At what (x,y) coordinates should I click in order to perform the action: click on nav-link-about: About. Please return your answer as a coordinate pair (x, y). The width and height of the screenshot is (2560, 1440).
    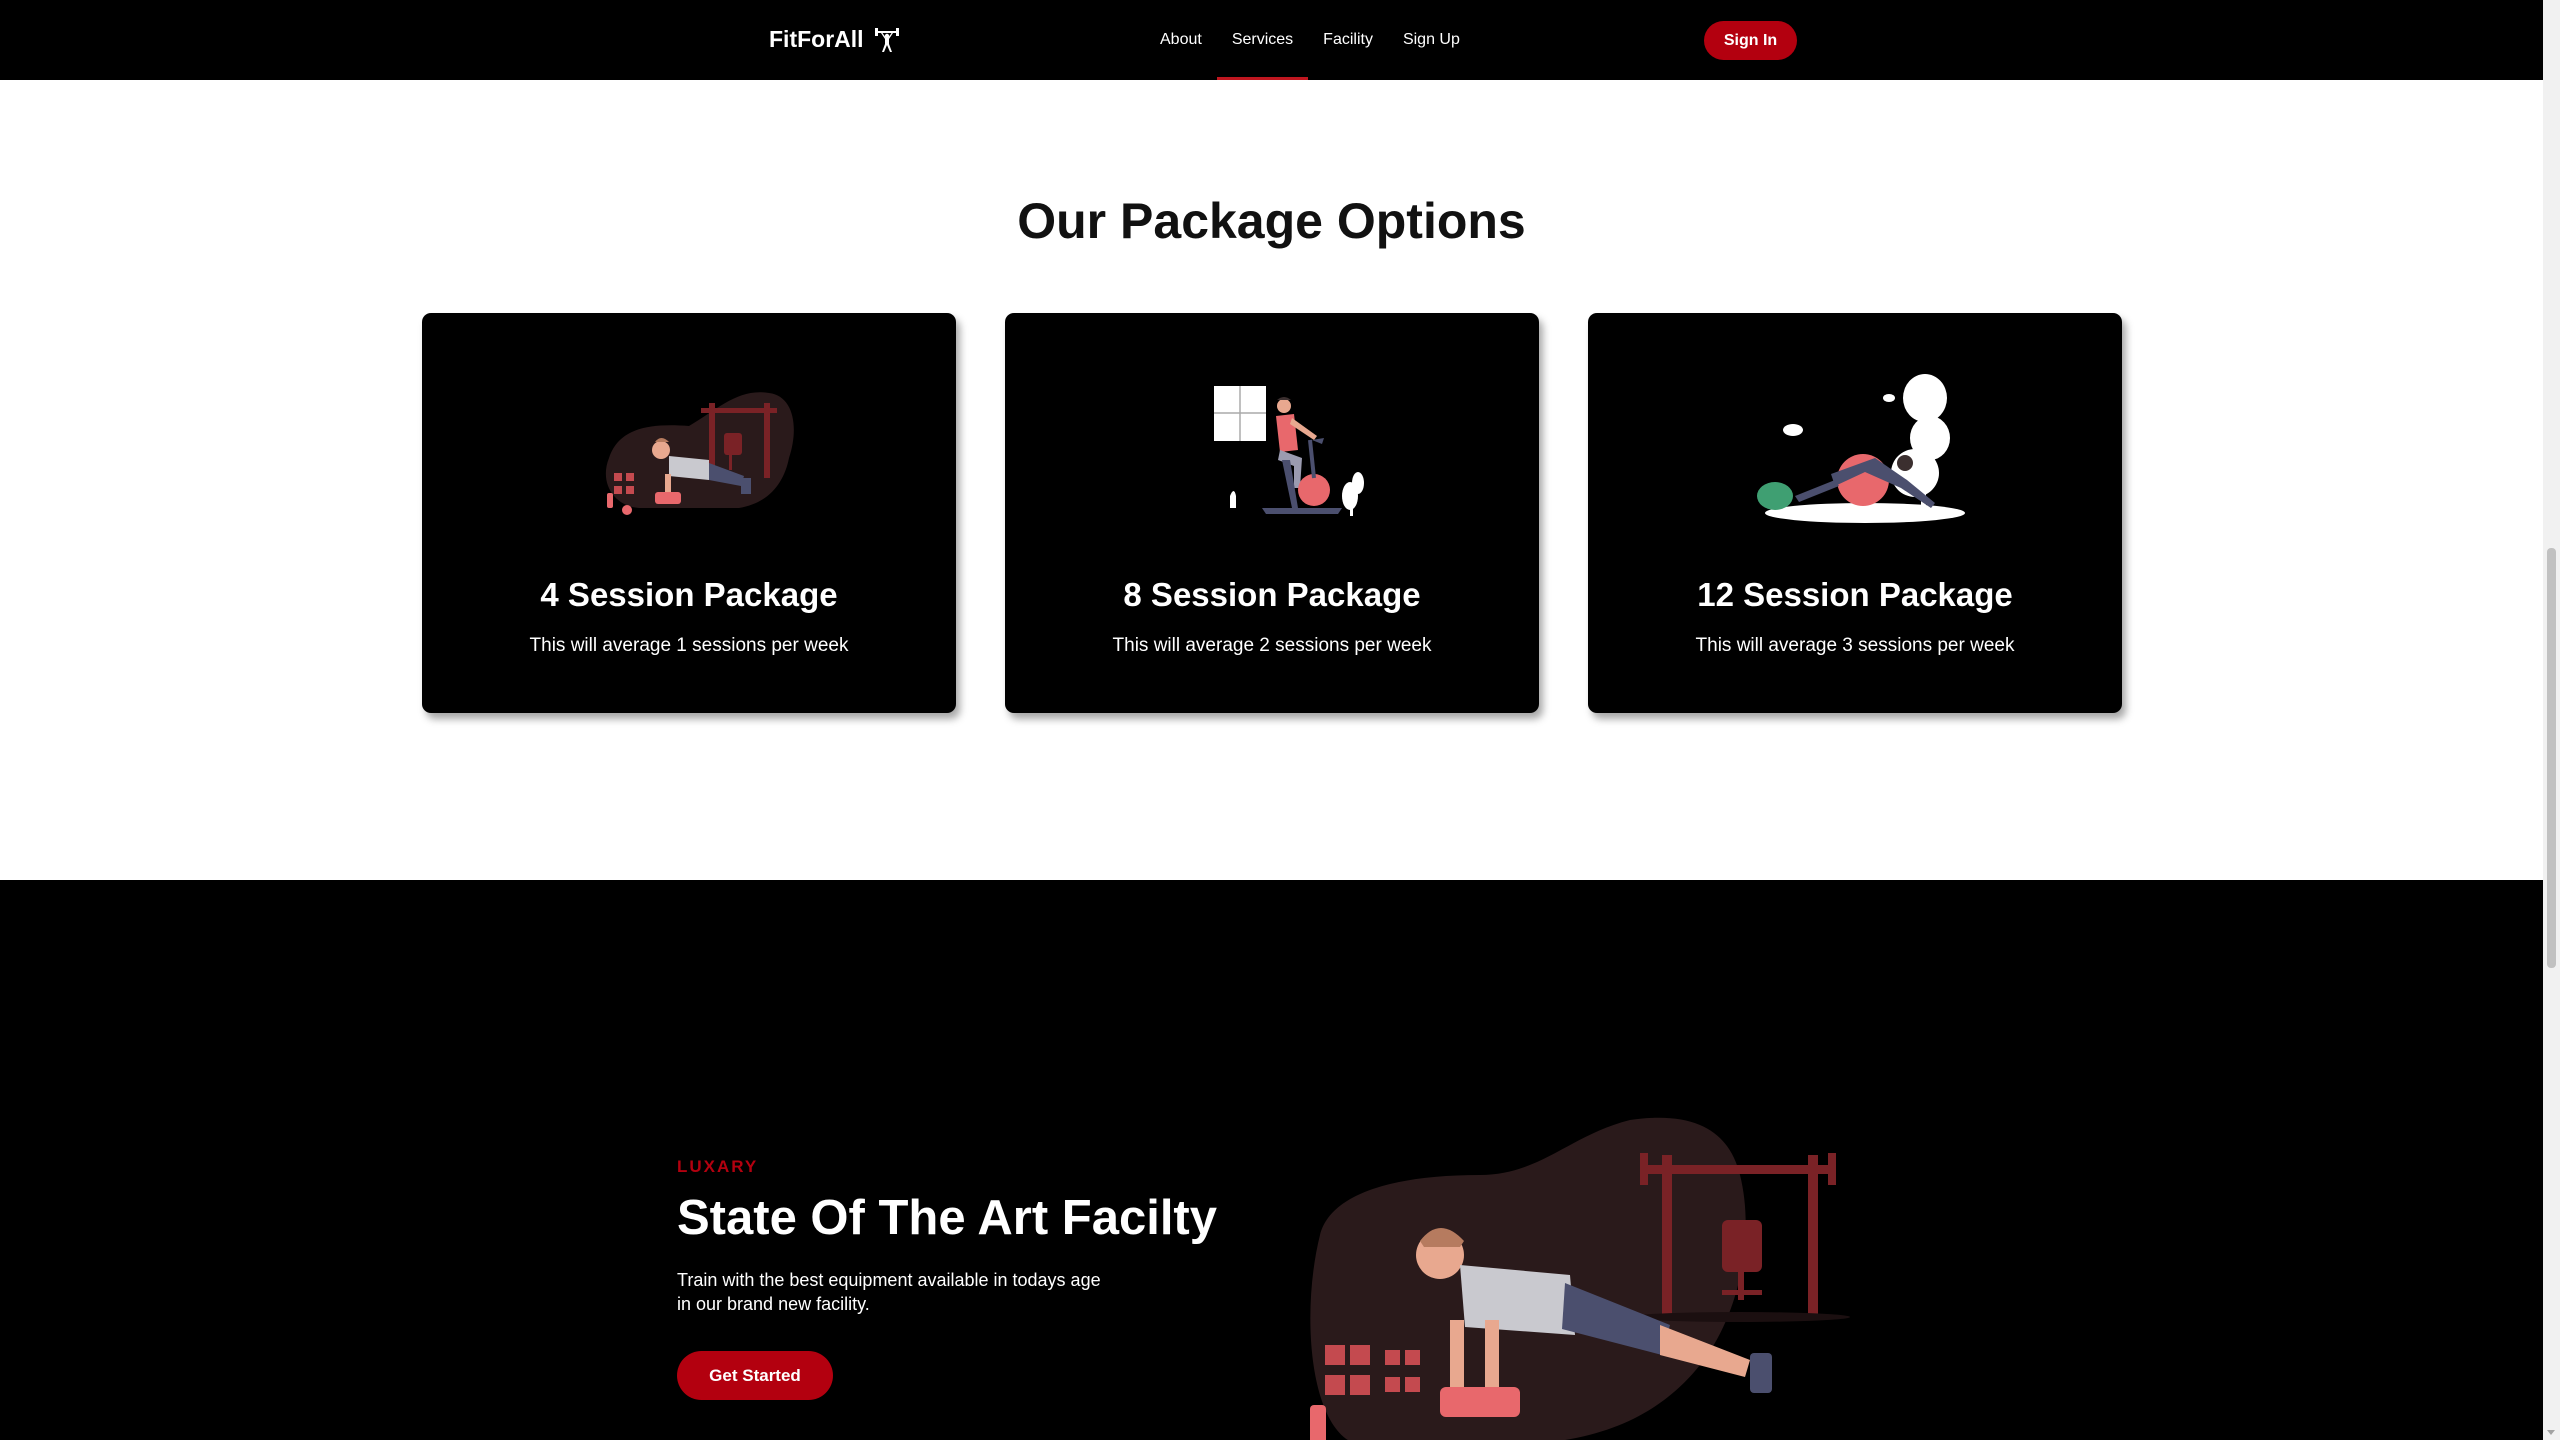
    Looking at the image, I should click on (1181, 40).